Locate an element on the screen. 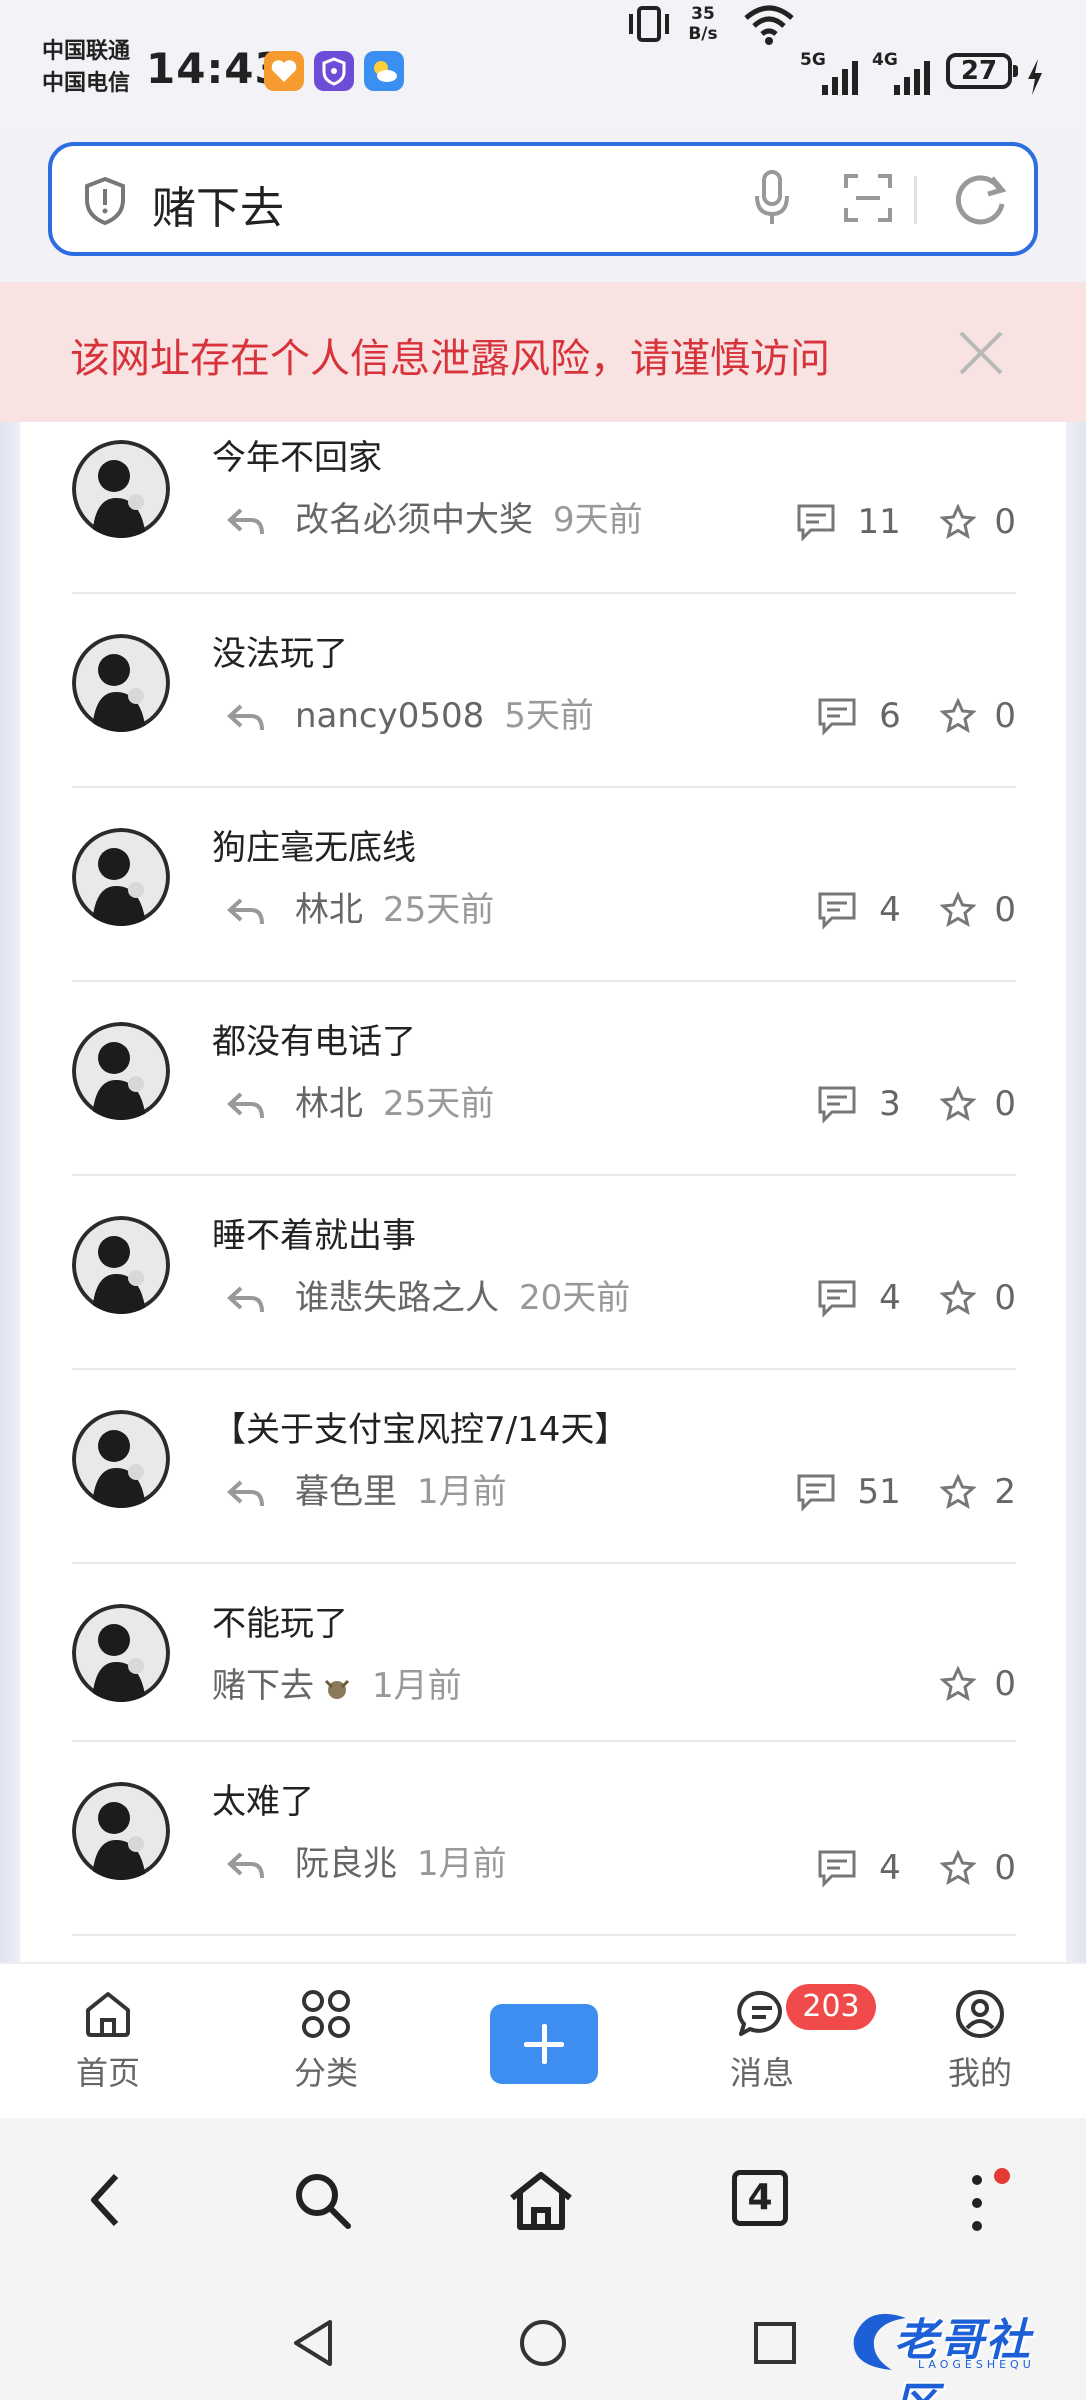 The width and height of the screenshot is (1086, 2400). refresh-icon is located at coordinates (981, 199).